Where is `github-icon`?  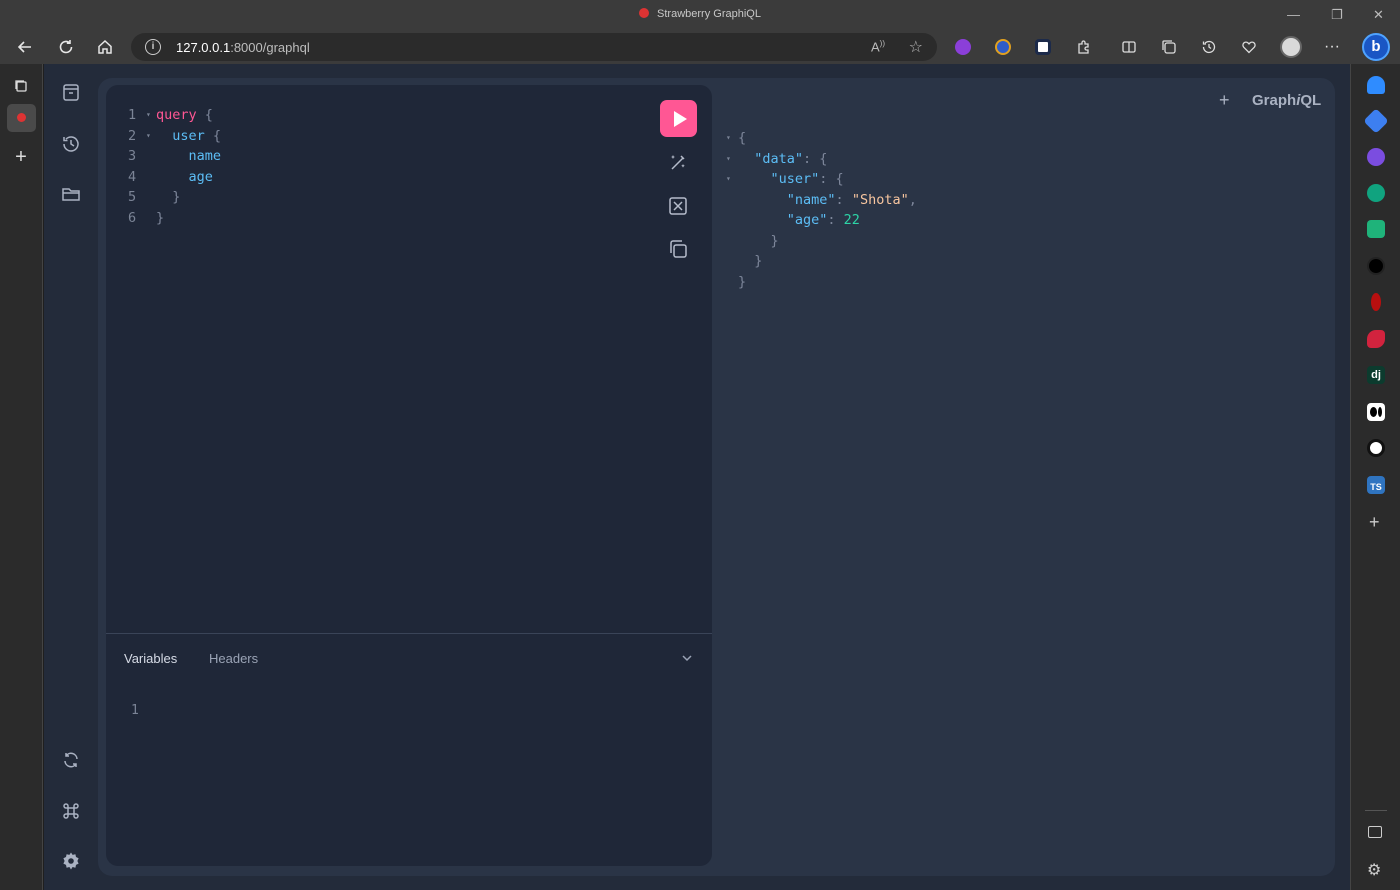
github-icon is located at coordinates (1376, 448).